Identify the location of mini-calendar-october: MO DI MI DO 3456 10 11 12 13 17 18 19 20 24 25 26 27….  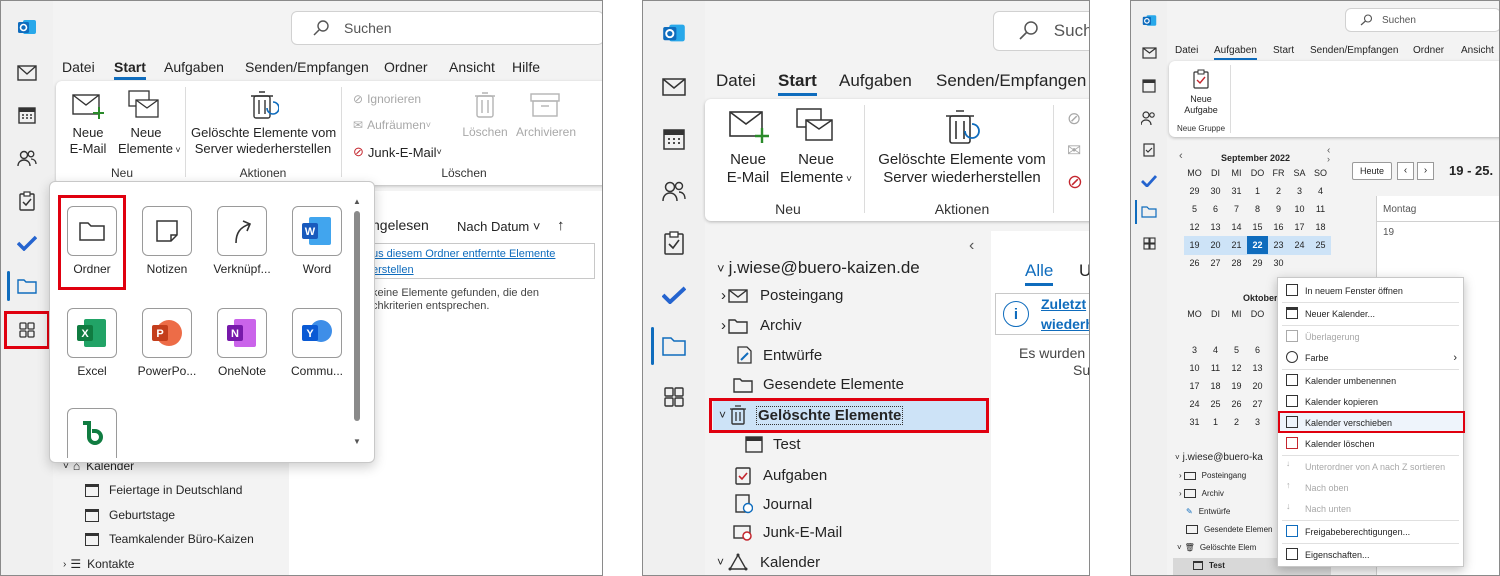
(1226, 368).